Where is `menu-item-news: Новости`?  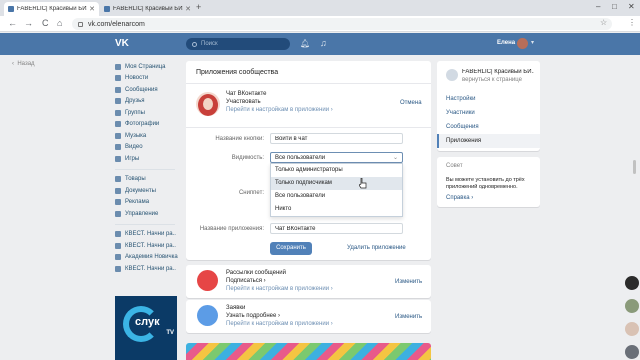
menu-item-news: Новости is located at coordinates (150, 79).